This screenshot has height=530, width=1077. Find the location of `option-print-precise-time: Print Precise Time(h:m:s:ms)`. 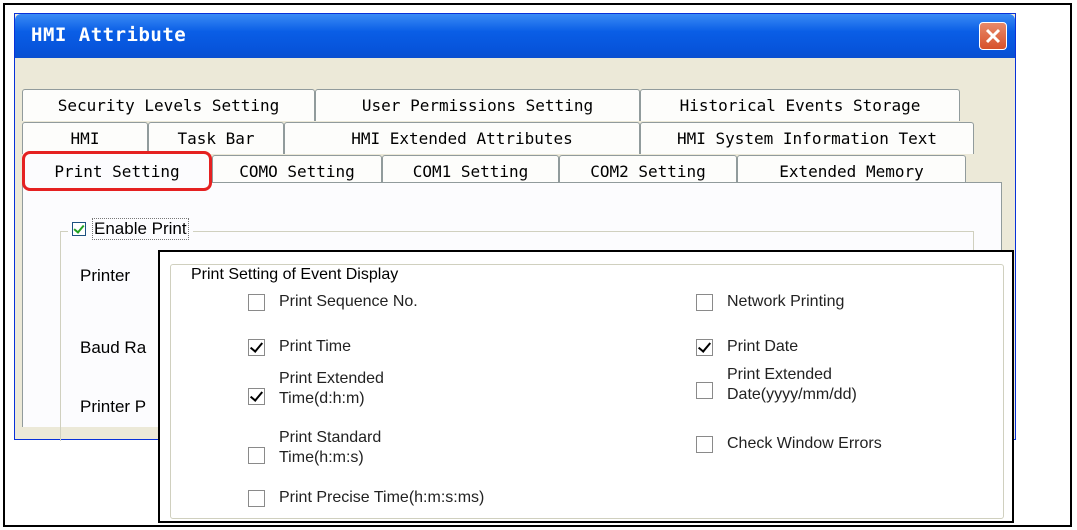

option-print-precise-time: Print Precise Time(h:m:s:ms) is located at coordinates (366, 498).